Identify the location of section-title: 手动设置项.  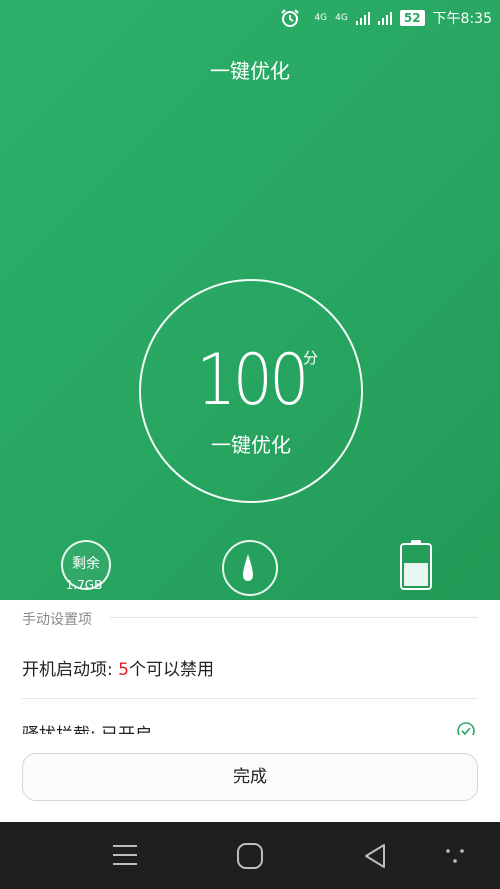
(57, 620).